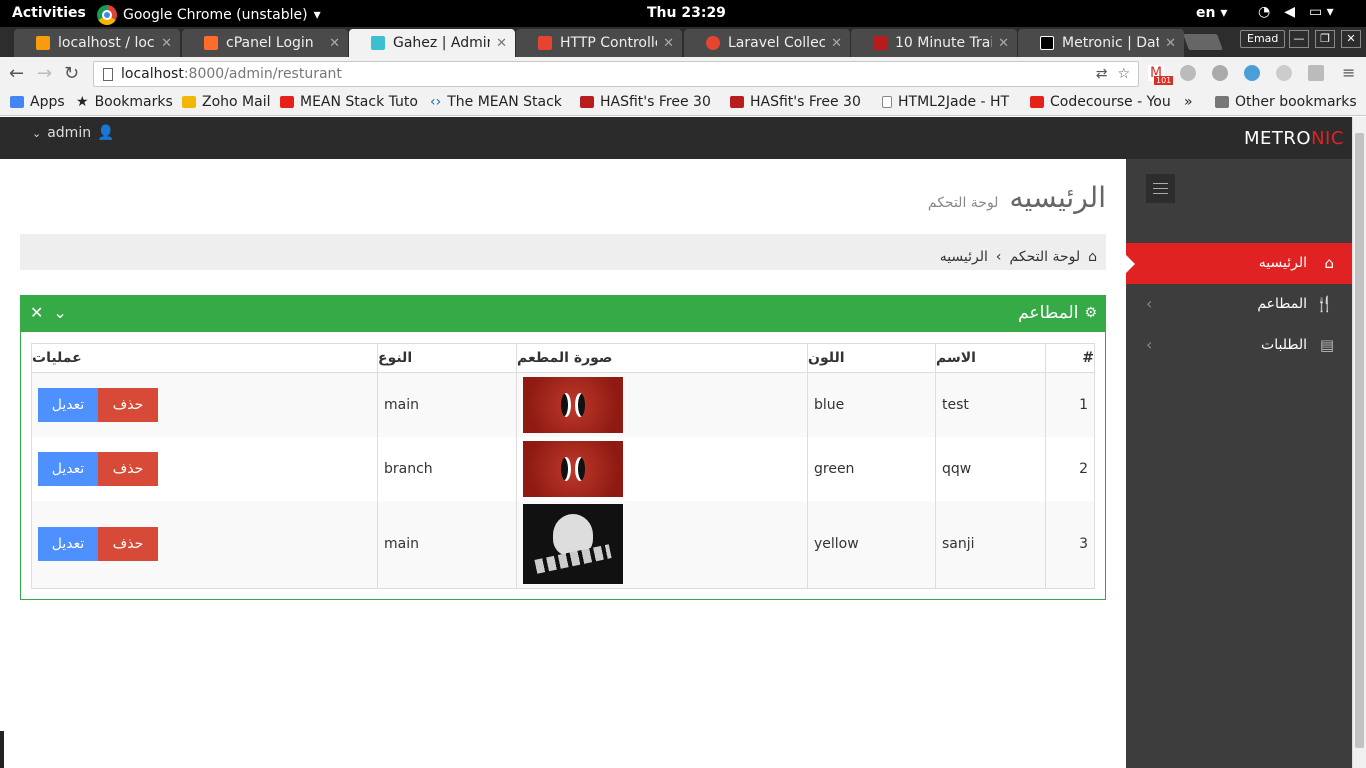  What do you see at coordinates (189, 102) in the screenshot?
I see `mail-icon` at bounding box center [189, 102].